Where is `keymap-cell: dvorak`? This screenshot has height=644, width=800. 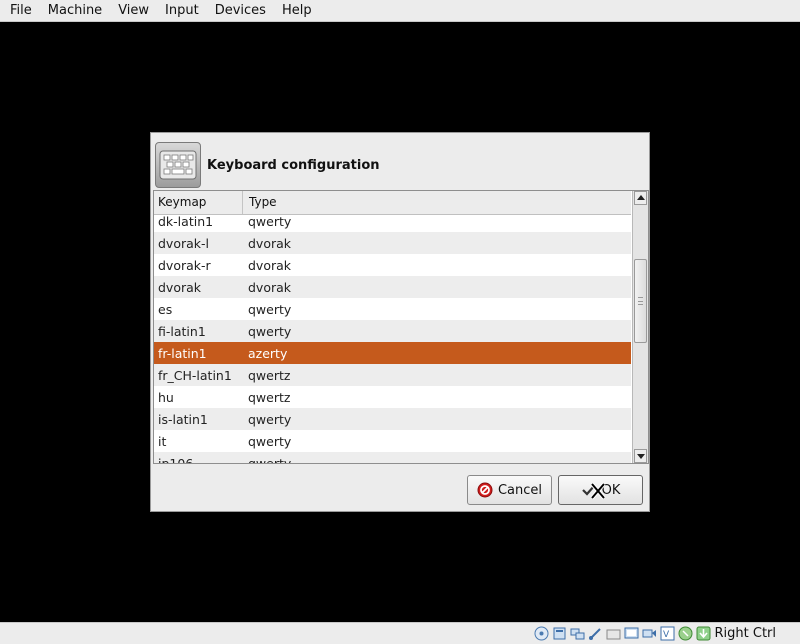 keymap-cell: dvorak is located at coordinates (180, 287).